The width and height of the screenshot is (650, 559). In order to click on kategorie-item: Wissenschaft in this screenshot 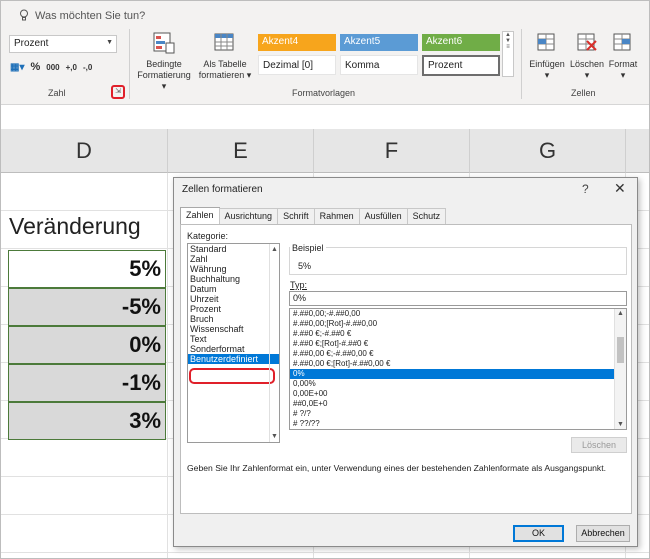, I will do `click(233, 329)`.